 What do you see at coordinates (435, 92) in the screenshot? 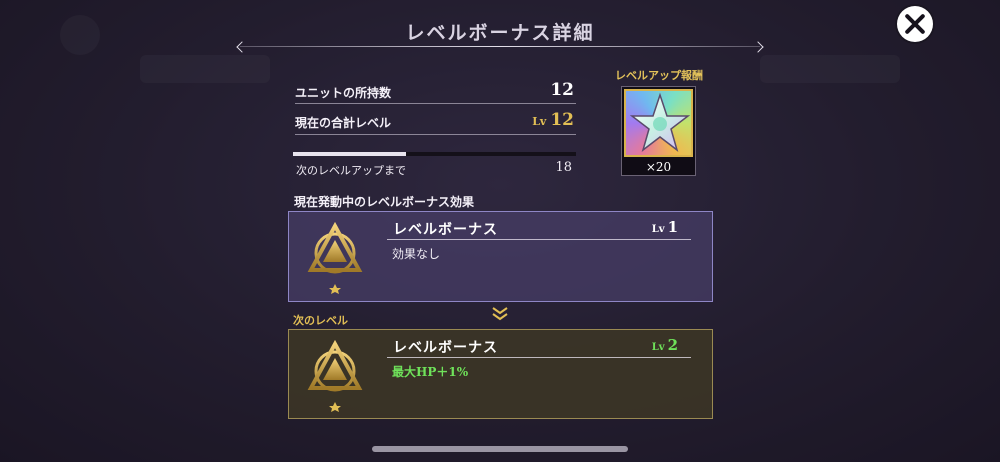
I see `units-owned-row: ユニットの所持数 12` at bounding box center [435, 92].